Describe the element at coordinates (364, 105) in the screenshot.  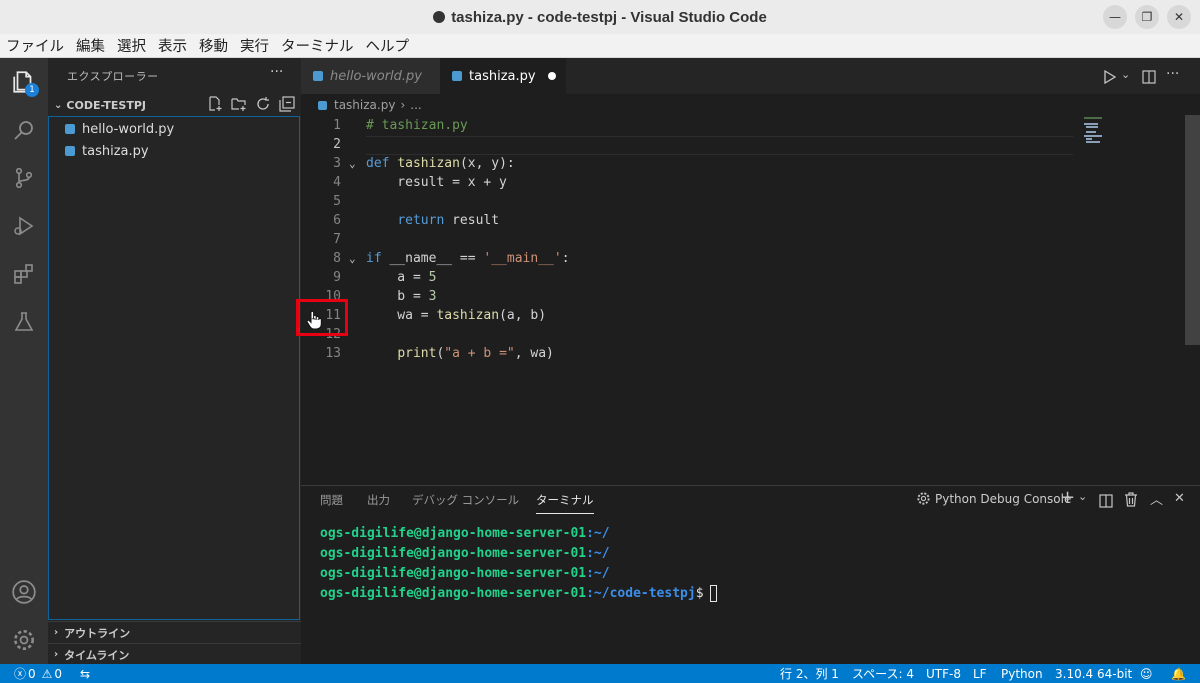
I see `breadcrumb-file: tashiza.py` at that location.